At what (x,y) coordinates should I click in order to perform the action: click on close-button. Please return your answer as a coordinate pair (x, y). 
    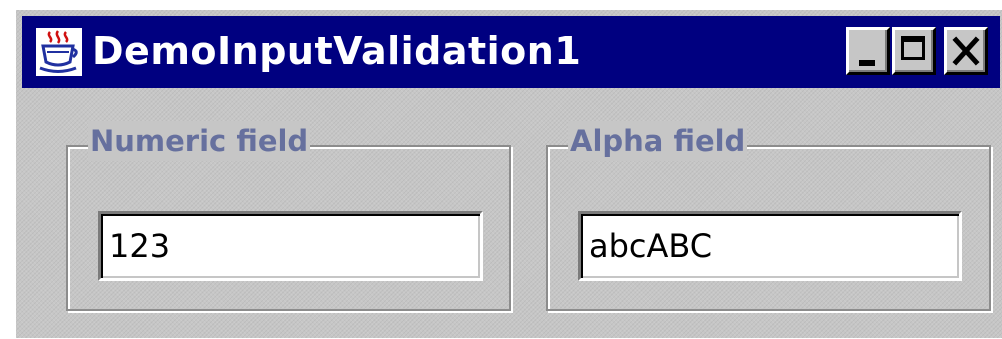
    Looking at the image, I should click on (966, 51).